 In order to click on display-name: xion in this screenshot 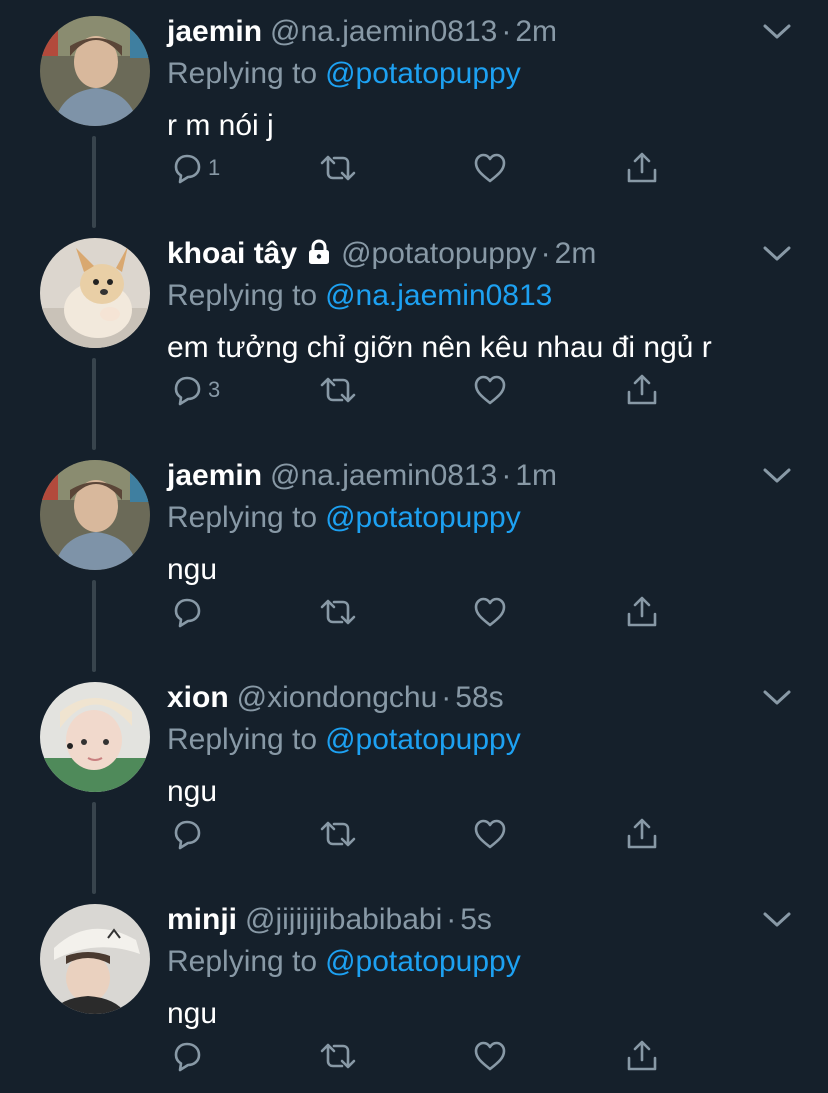, I will do `click(198, 697)`.